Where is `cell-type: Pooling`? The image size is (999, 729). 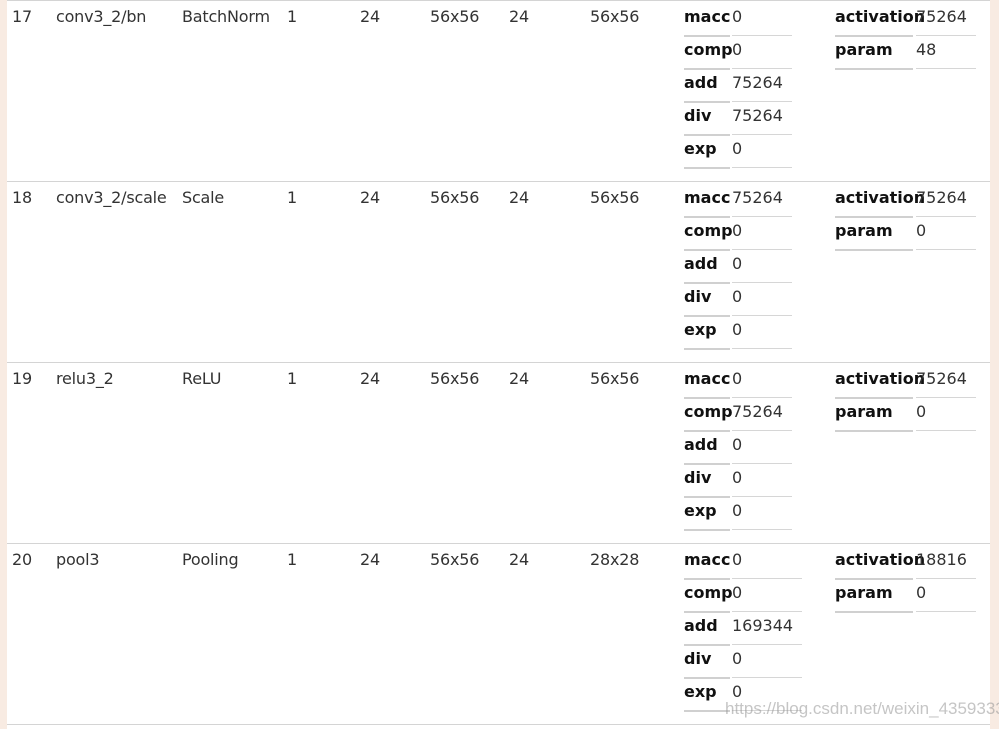 cell-type: Pooling is located at coordinates (210, 559).